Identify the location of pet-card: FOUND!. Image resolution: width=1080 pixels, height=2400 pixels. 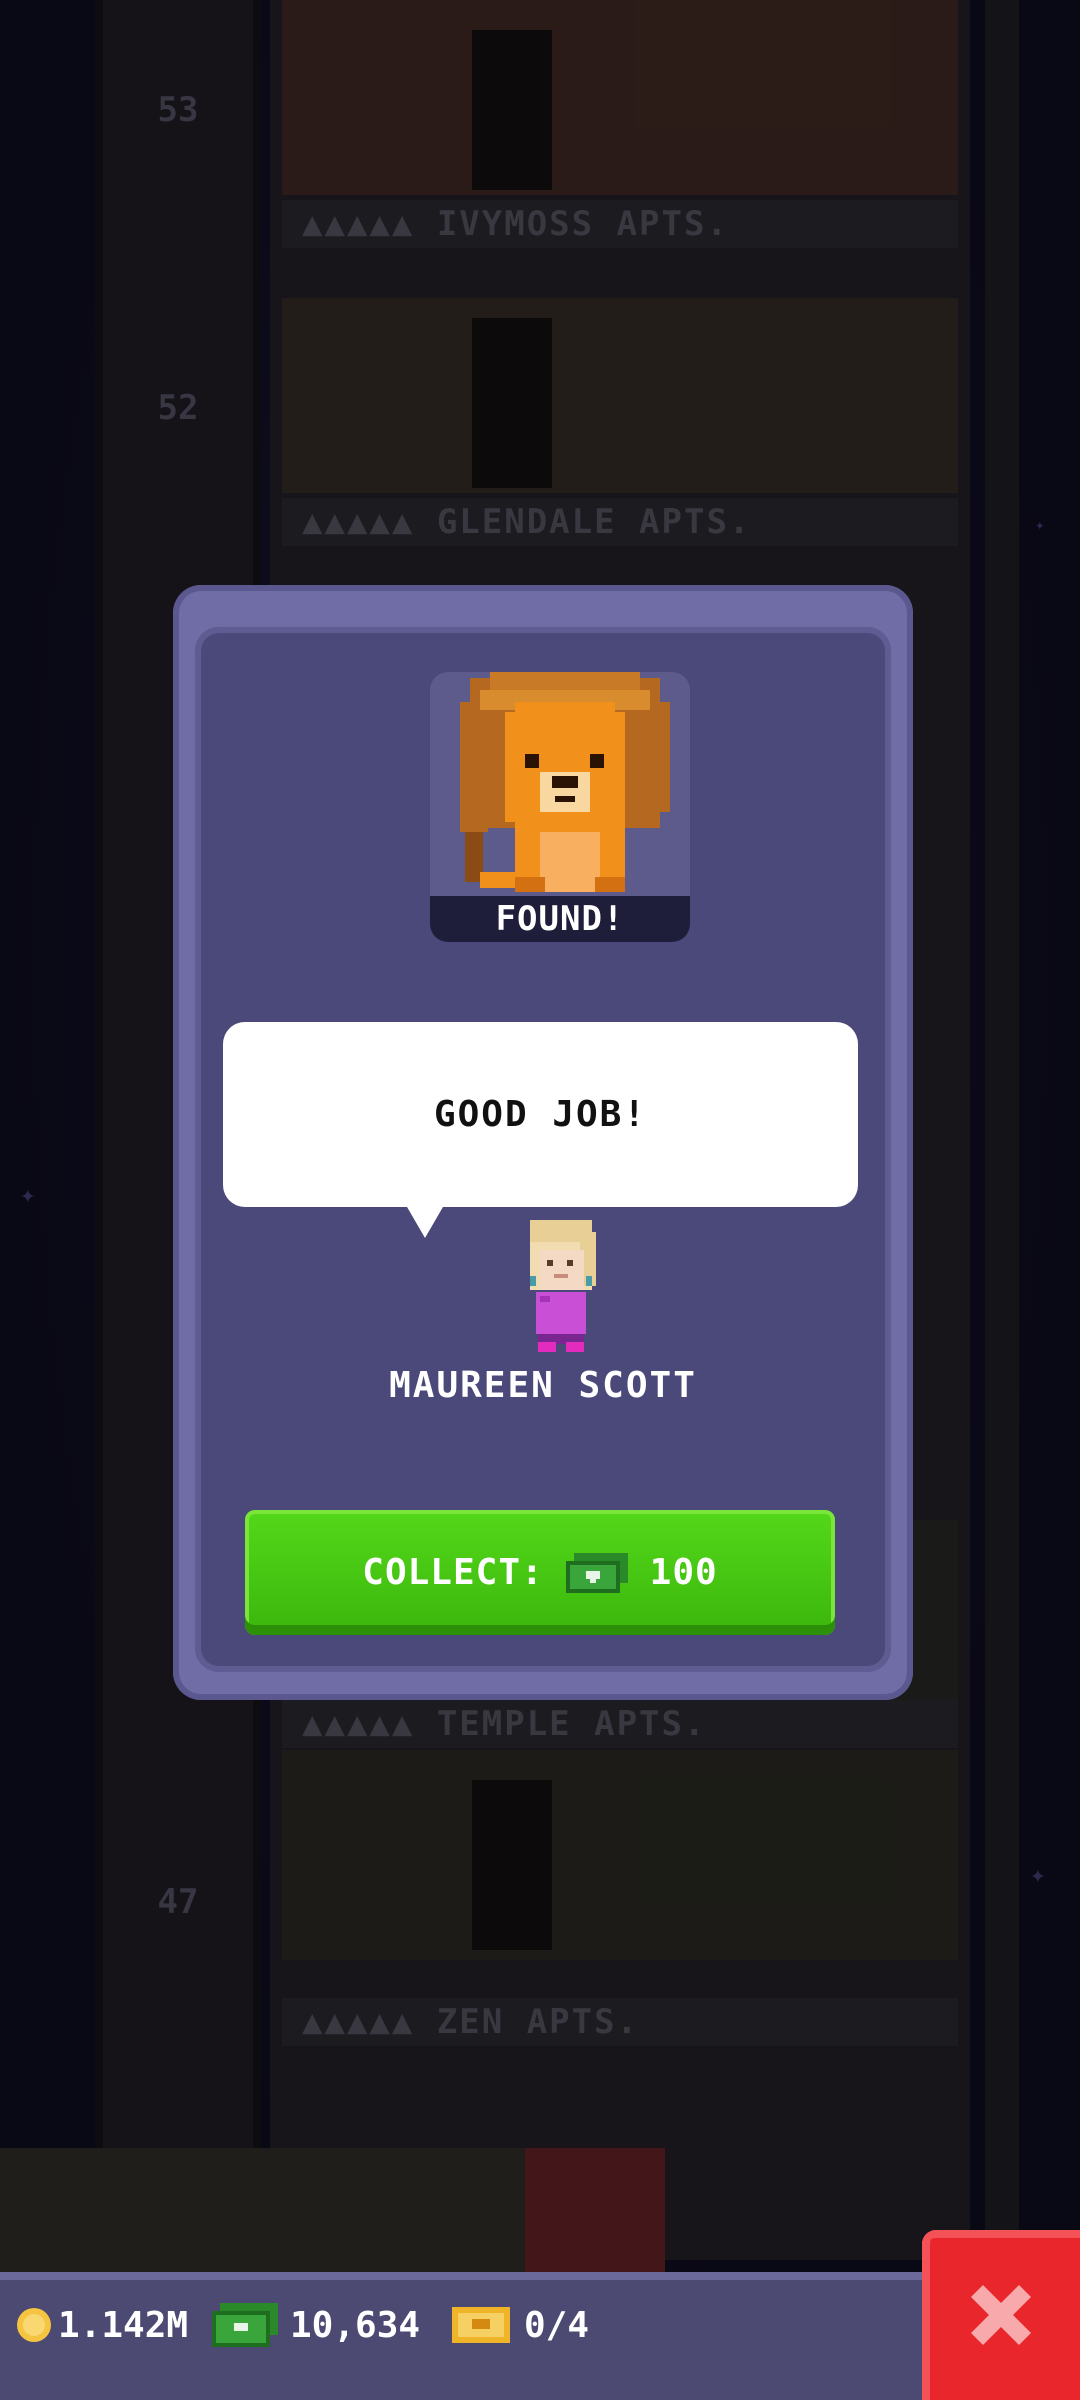
(560, 807).